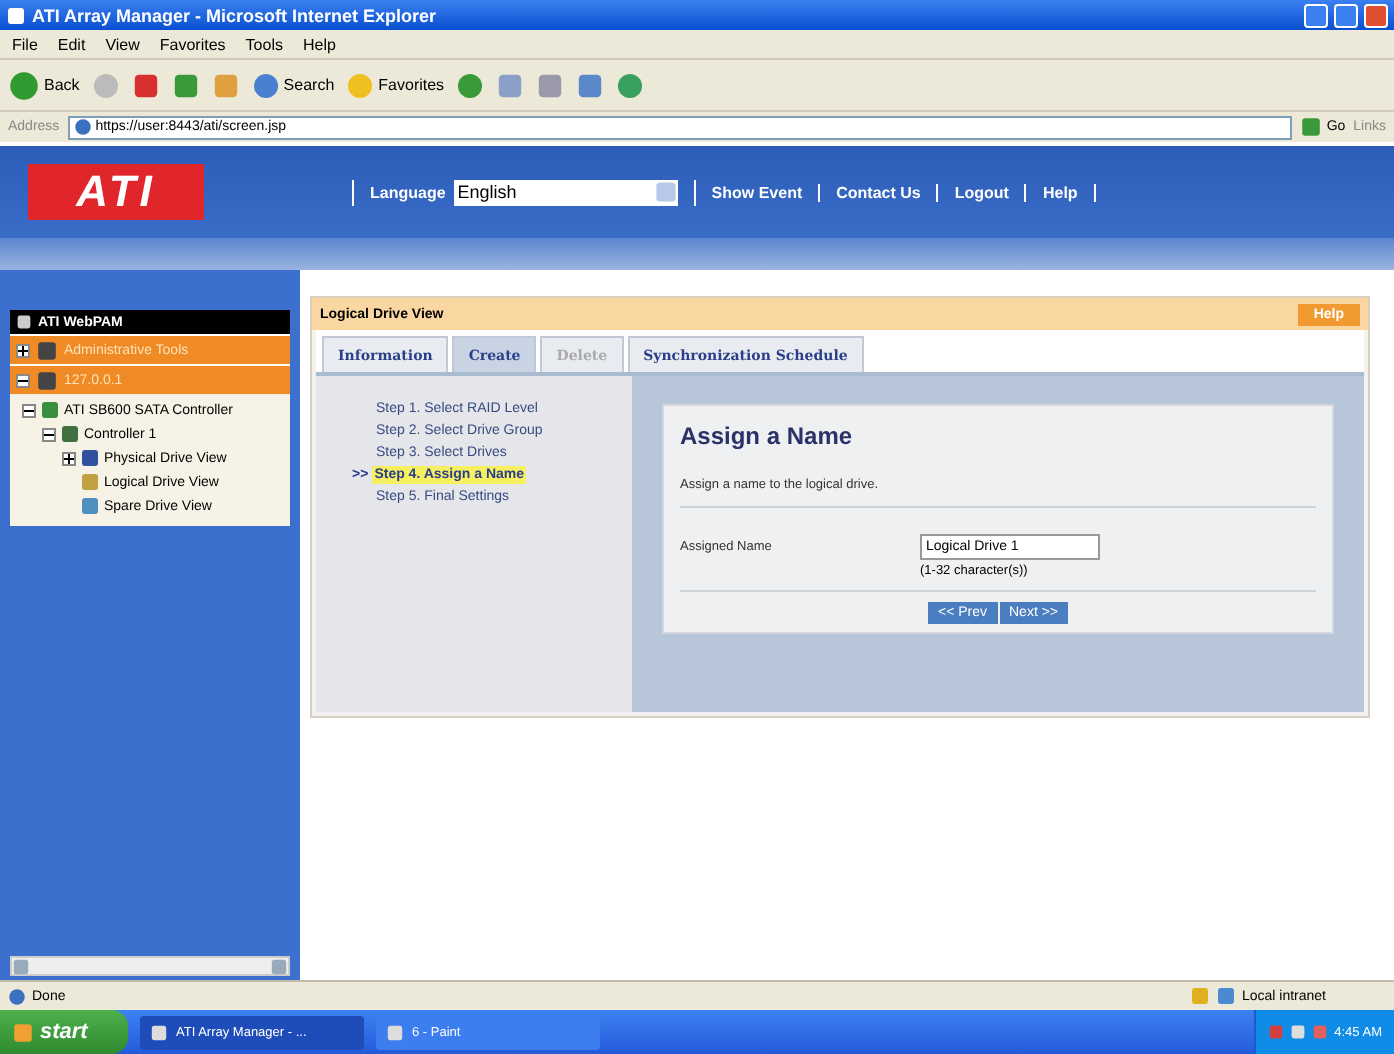 The height and width of the screenshot is (1054, 1394). Describe the element at coordinates (565, 192) in the screenshot. I see `language-select: English` at that location.